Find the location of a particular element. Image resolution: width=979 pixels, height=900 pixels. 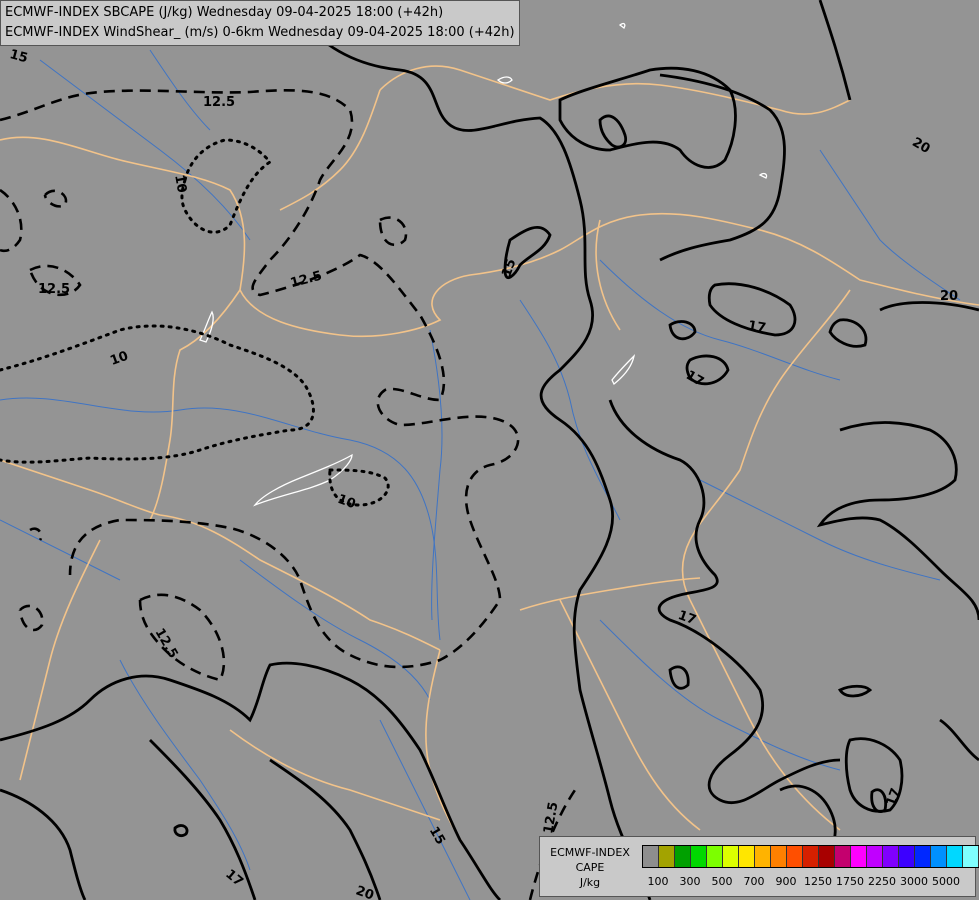

contour-label: 17 is located at coordinates (757, 327).